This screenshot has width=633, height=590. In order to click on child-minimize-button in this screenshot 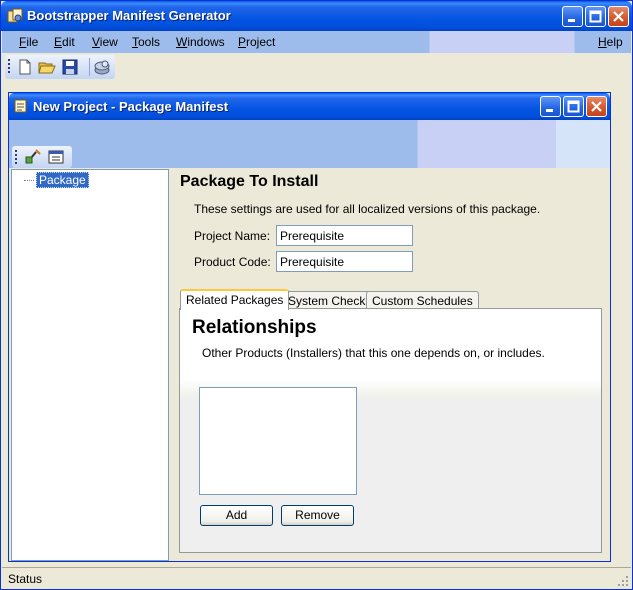, I will do `click(550, 106)`.